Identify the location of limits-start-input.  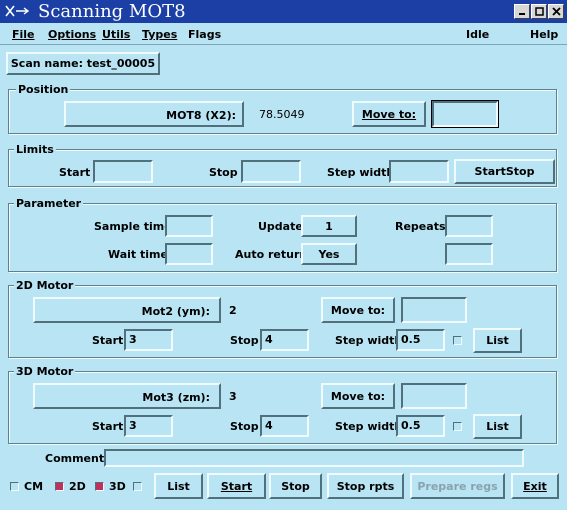
(123, 171).